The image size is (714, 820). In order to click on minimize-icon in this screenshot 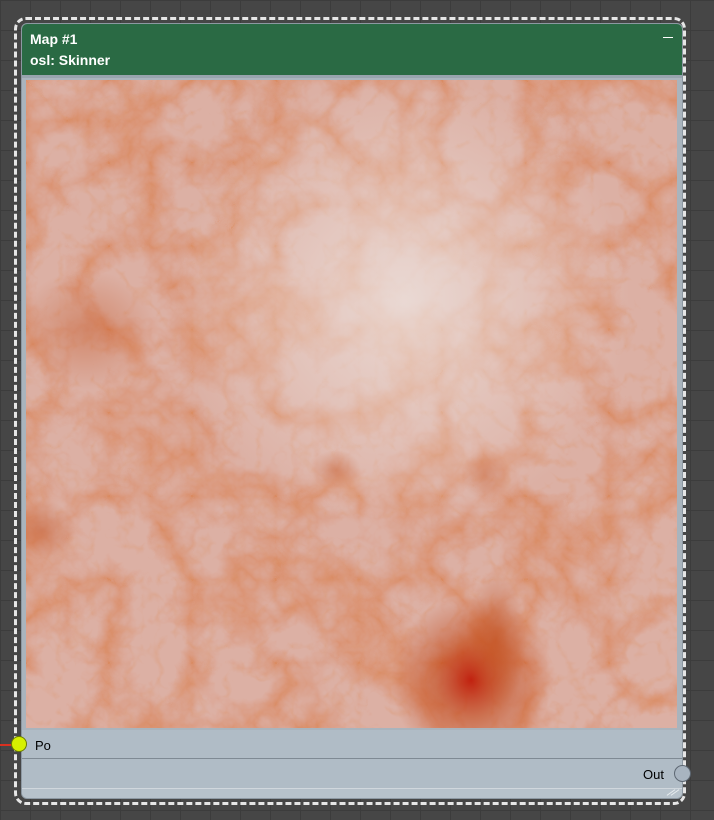, I will do `click(668, 38)`.